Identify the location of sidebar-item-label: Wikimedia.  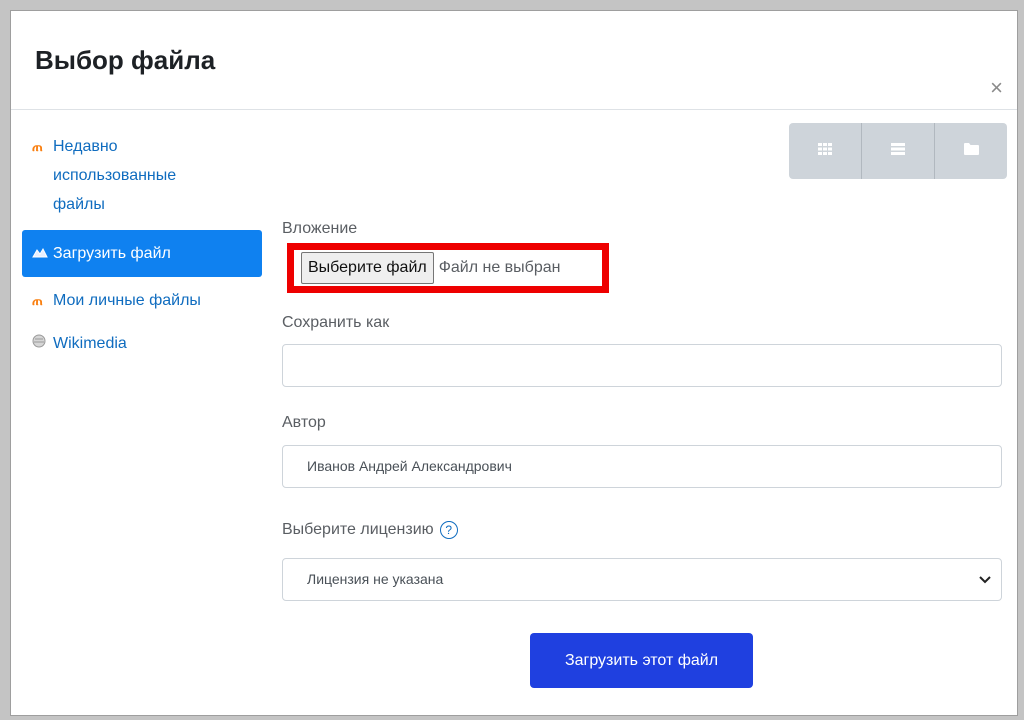
(90, 343).